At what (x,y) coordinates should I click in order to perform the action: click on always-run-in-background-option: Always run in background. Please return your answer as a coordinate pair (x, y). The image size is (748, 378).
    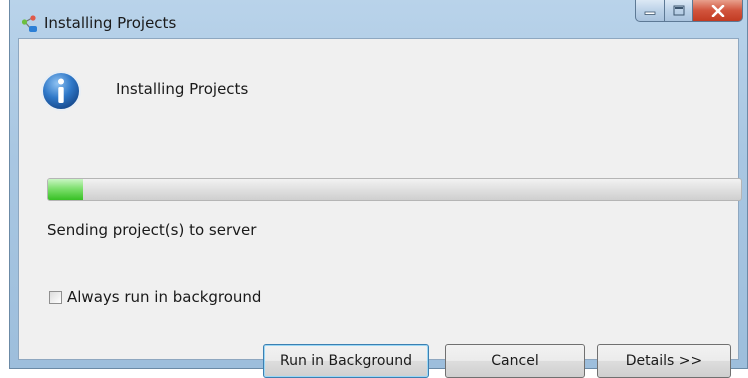
    Looking at the image, I should click on (155, 297).